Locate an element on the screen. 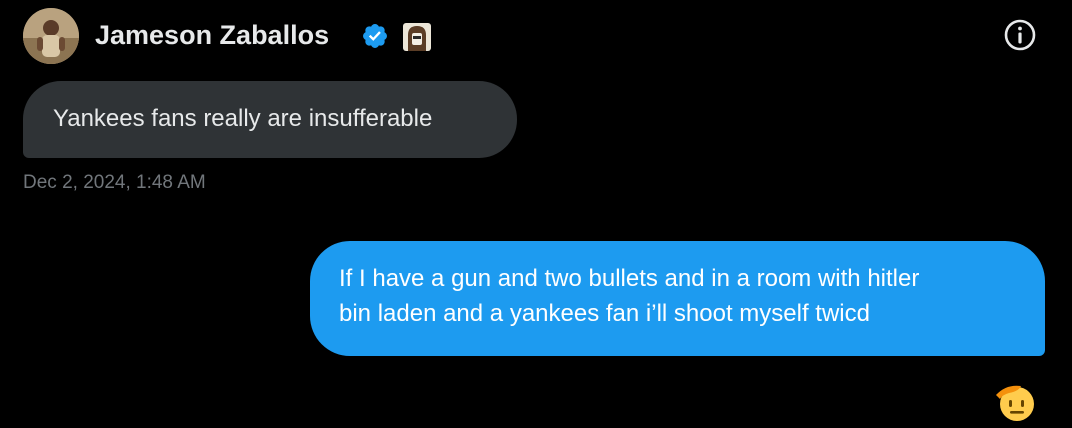 The width and height of the screenshot is (1072, 428). saluting-face-reaction-icon is located at coordinates (1015, 401).